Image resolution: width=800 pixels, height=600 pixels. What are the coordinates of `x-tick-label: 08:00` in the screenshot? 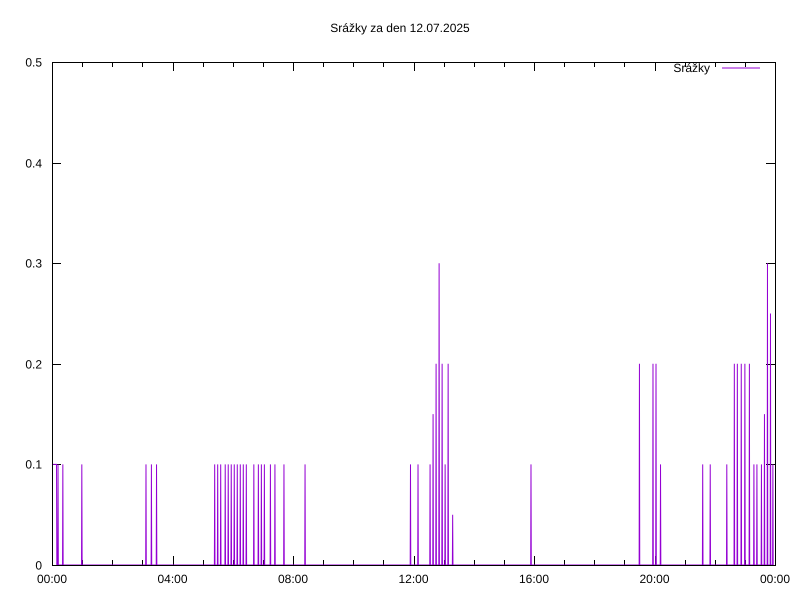 It's located at (293, 579).